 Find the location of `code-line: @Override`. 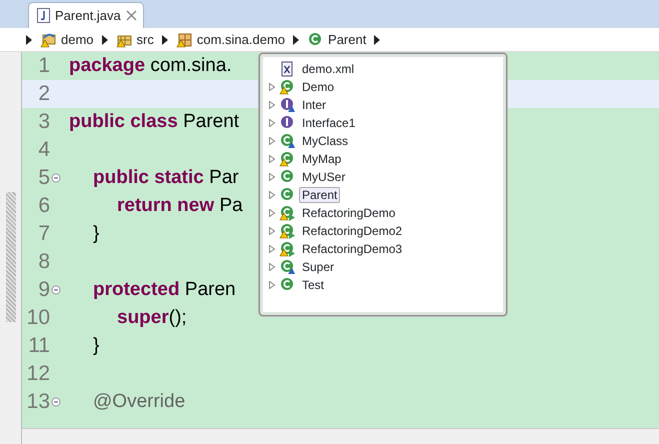

code-line: @Override is located at coordinates (139, 402).